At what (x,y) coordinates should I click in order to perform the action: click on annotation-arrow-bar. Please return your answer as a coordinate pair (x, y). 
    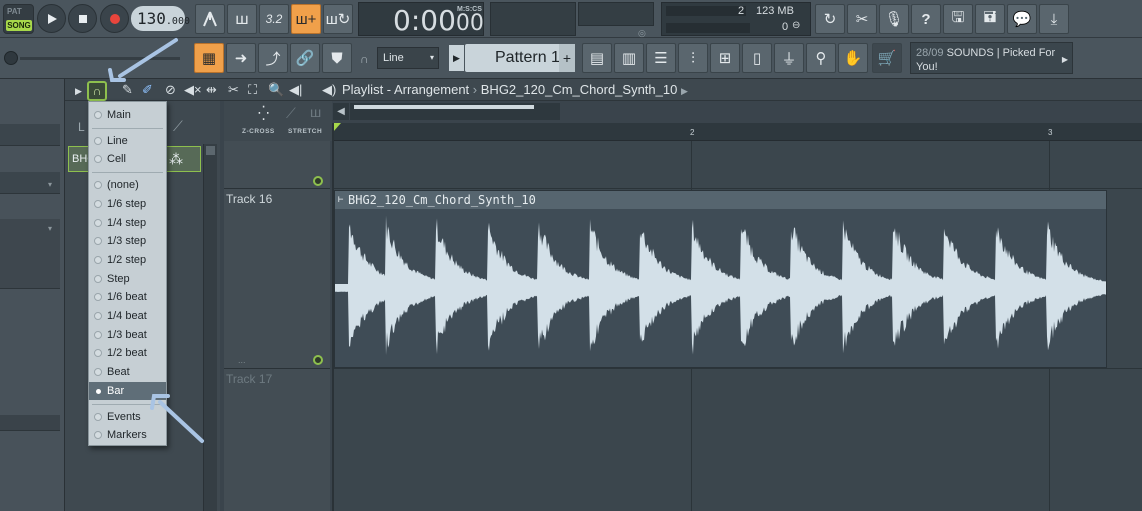
    Looking at the image, I should click on (181, 421).